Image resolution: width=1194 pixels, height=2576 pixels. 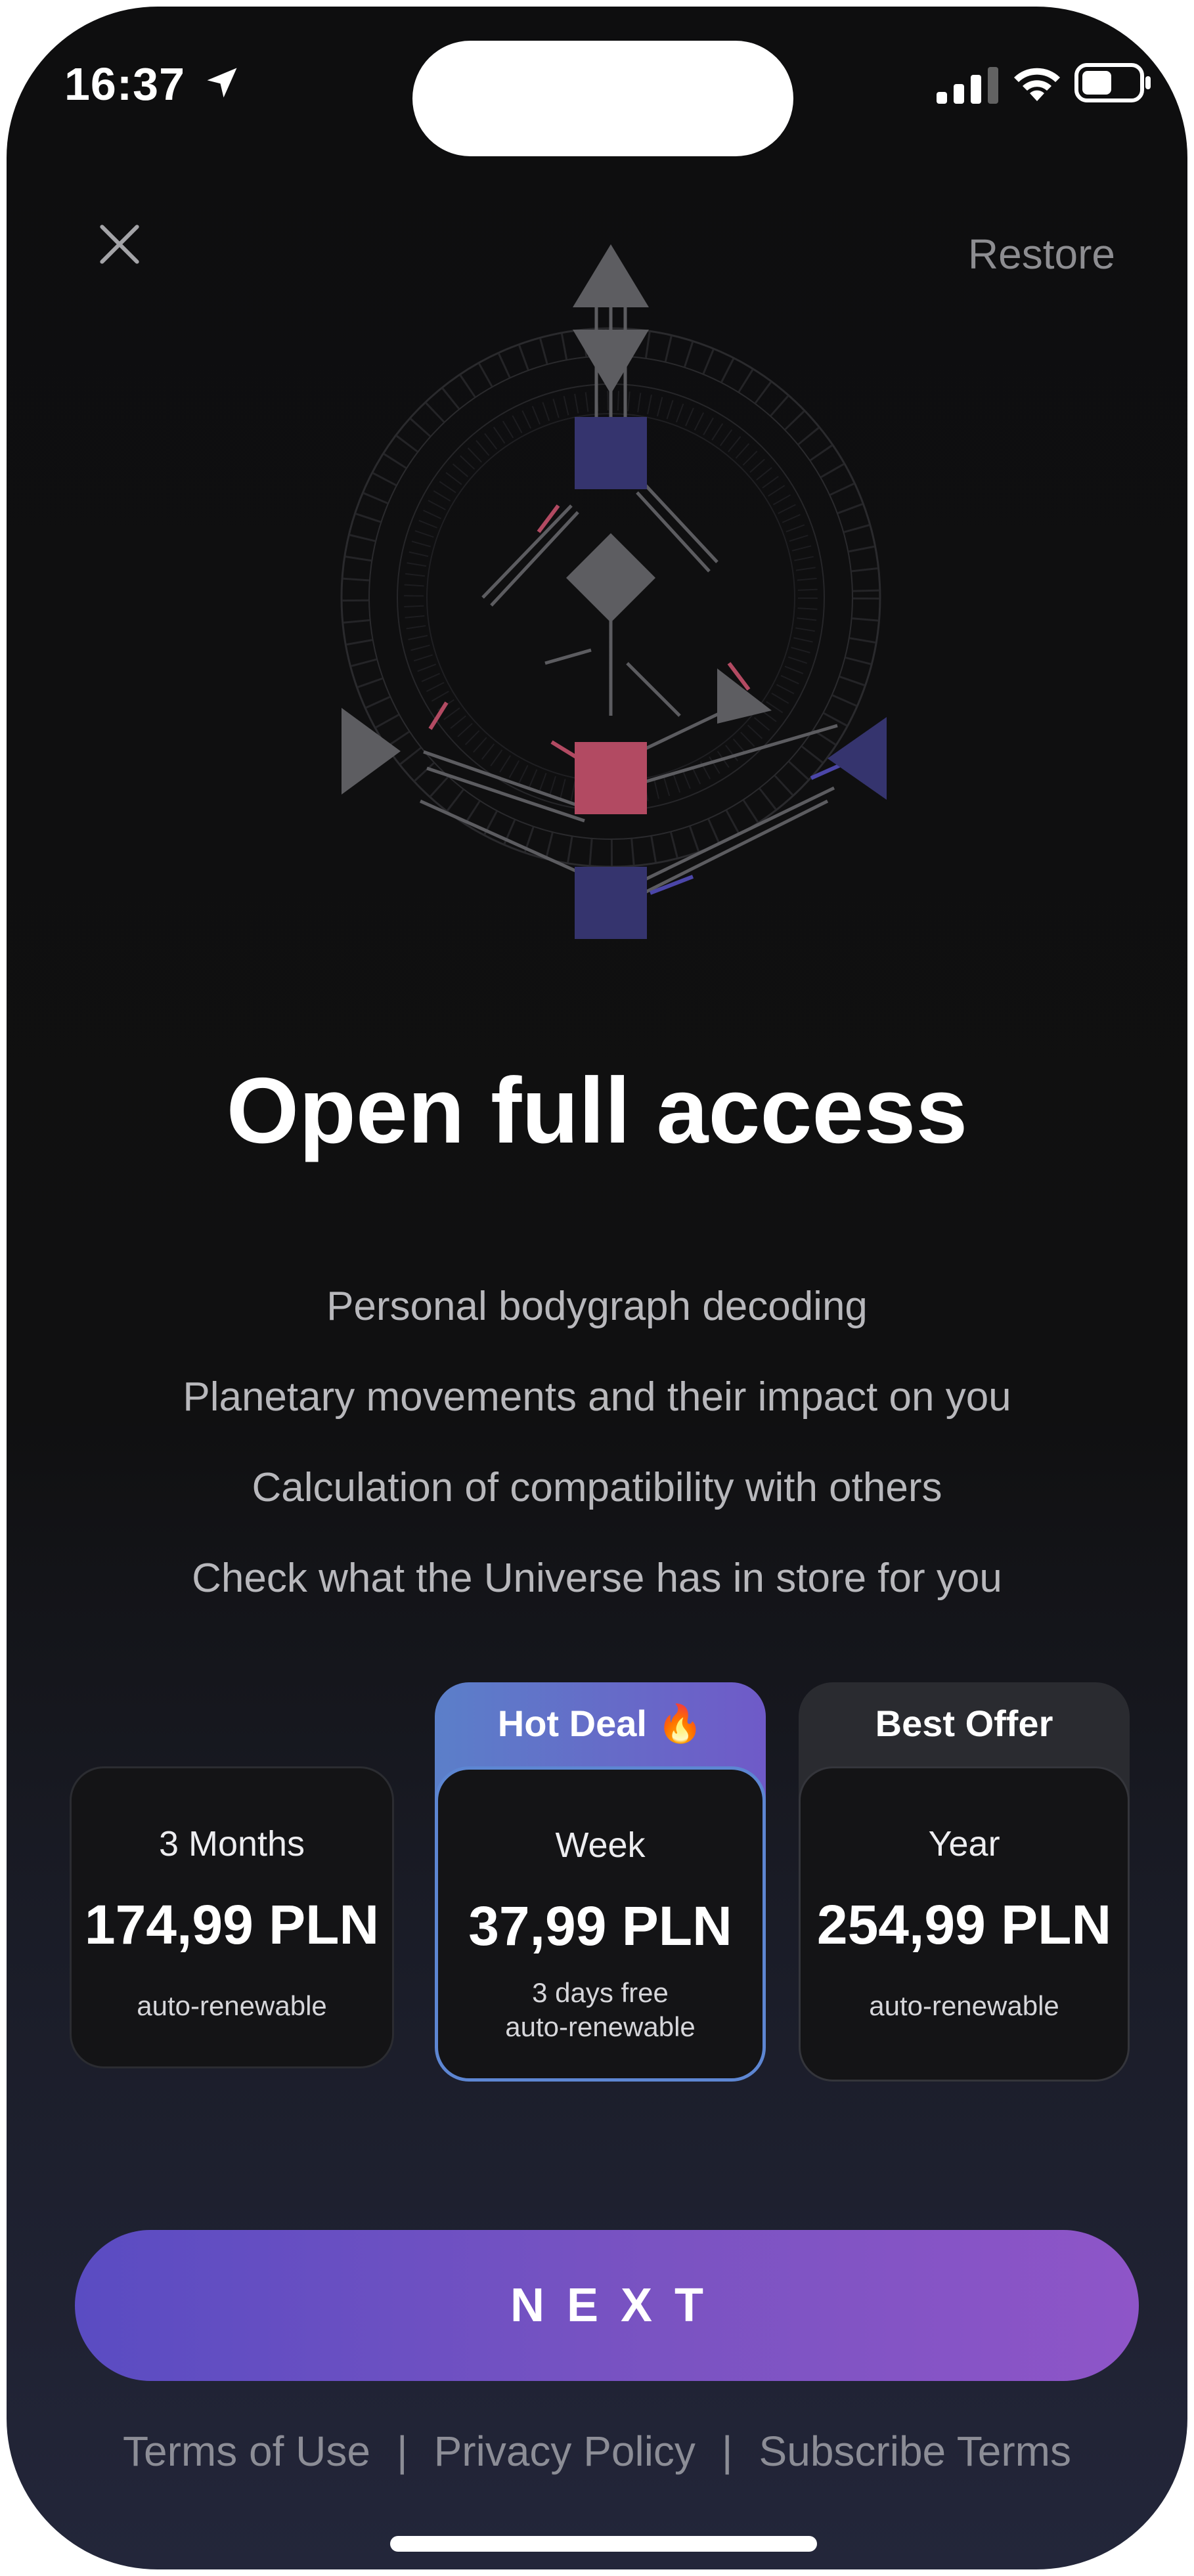 I want to click on plan-price: 37,99 PLN, so click(x=600, y=1926).